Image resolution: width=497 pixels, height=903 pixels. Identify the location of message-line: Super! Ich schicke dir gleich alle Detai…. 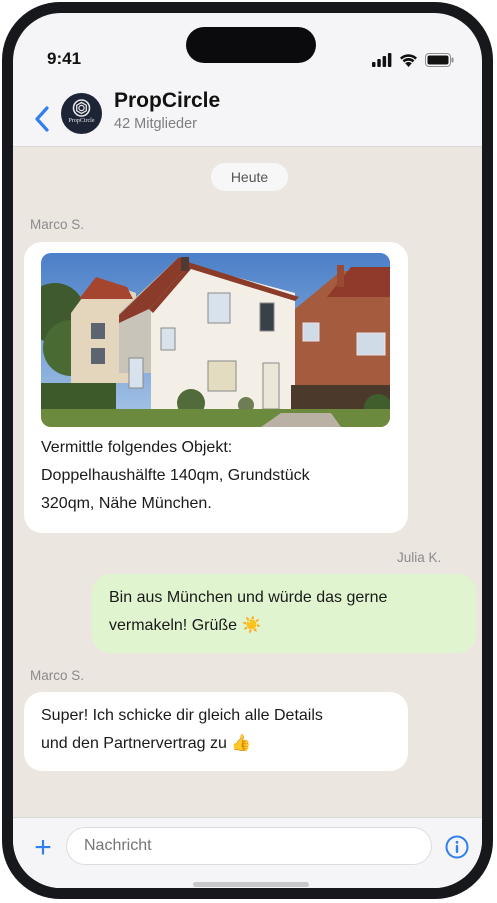
(182, 715).